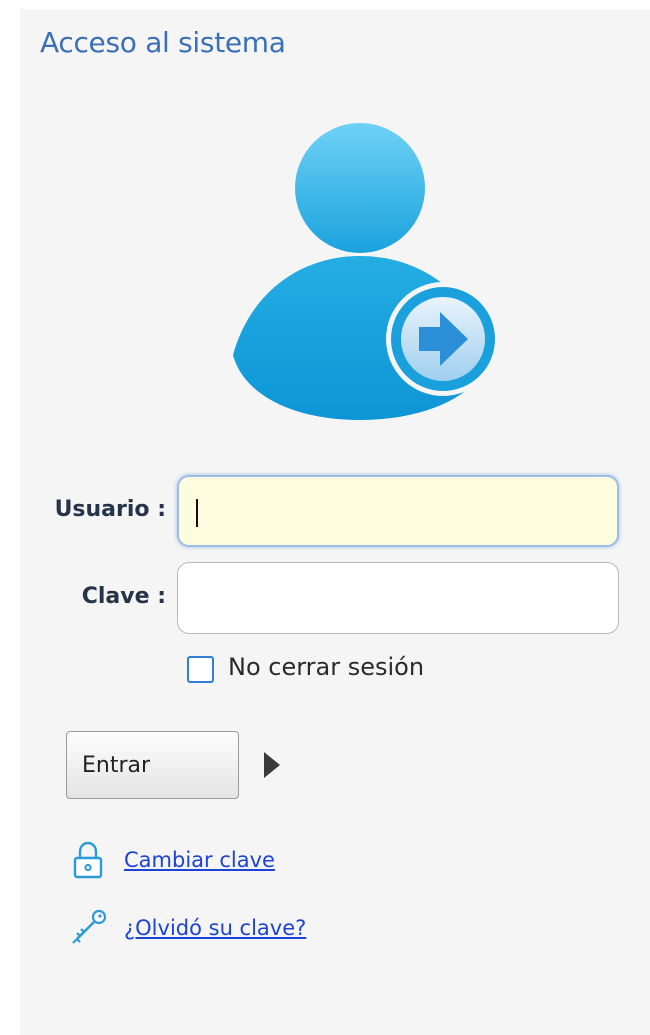 Image resolution: width=650 pixels, height=1035 pixels. What do you see at coordinates (326, 667) in the screenshot?
I see `keep-session-label: No cerrar sesión` at bounding box center [326, 667].